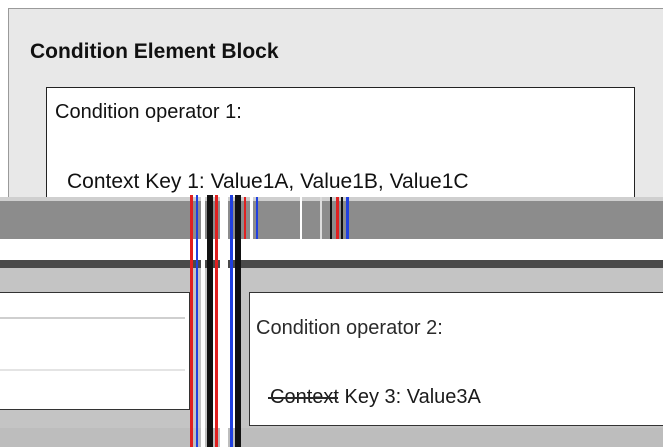 The image size is (663, 447). What do you see at coordinates (331, 264) in the screenshot?
I see `glitch-dark-bar` at bounding box center [331, 264].